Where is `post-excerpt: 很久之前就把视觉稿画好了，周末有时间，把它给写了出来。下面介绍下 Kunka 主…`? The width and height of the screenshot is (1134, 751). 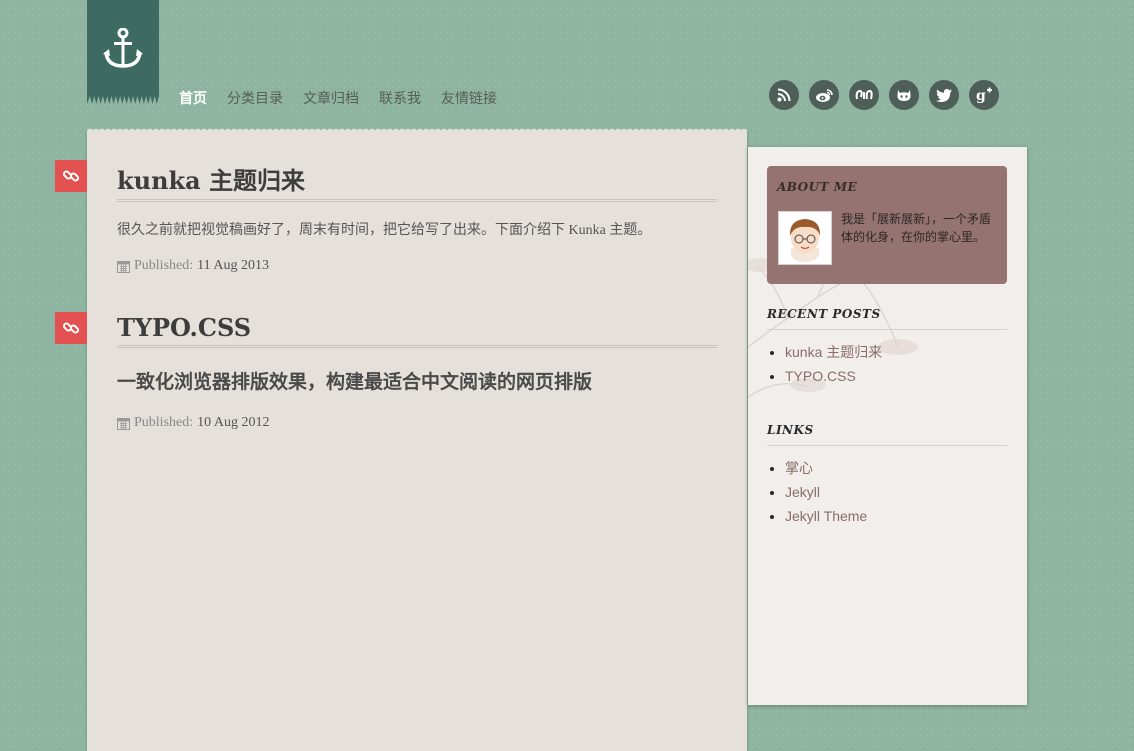 post-excerpt: 很久之前就把视觉稿画好了，周末有时间，把它给写了出来。下面介绍下 Kunka 主… is located at coordinates (384, 230).